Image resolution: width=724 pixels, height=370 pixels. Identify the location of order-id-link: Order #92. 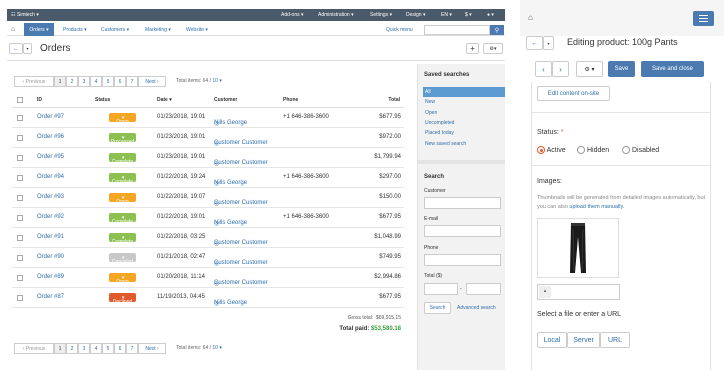
(50, 217).